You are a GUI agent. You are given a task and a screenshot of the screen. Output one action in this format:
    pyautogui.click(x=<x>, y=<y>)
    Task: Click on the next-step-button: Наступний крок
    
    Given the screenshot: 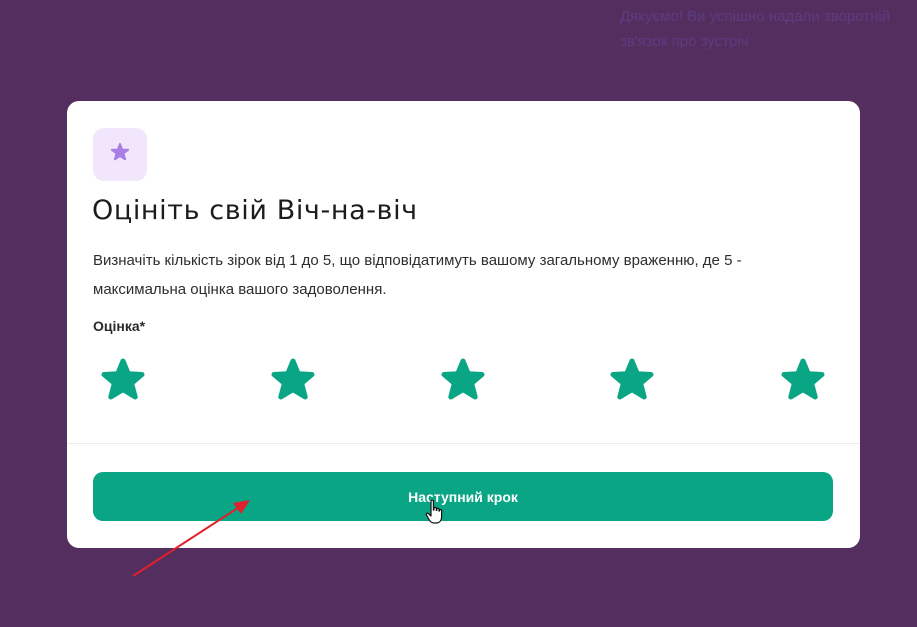 What is the action you would take?
    pyautogui.click(x=463, y=496)
    